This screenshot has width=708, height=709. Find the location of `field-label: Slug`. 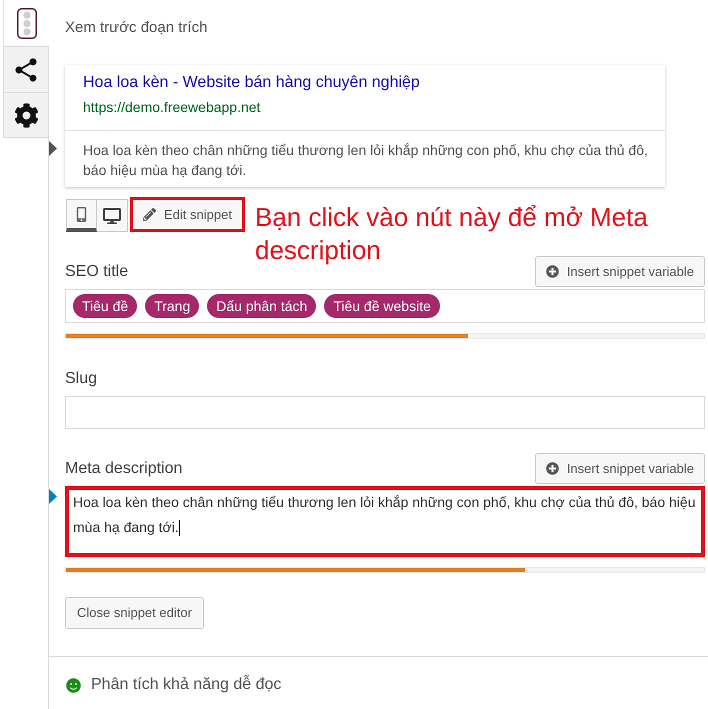

field-label: Slug is located at coordinates (81, 378).